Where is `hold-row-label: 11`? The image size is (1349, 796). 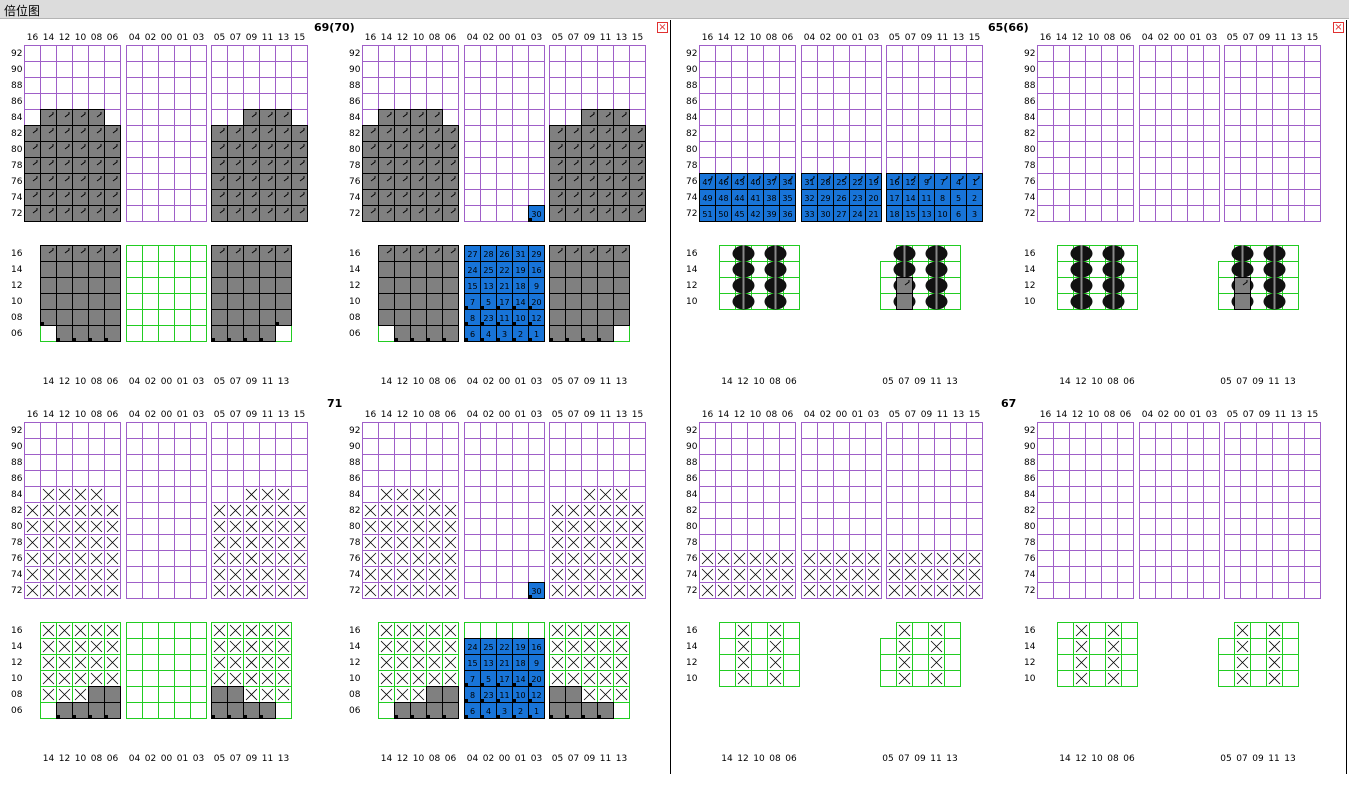 hold-row-label: 11 is located at coordinates (935, 382).